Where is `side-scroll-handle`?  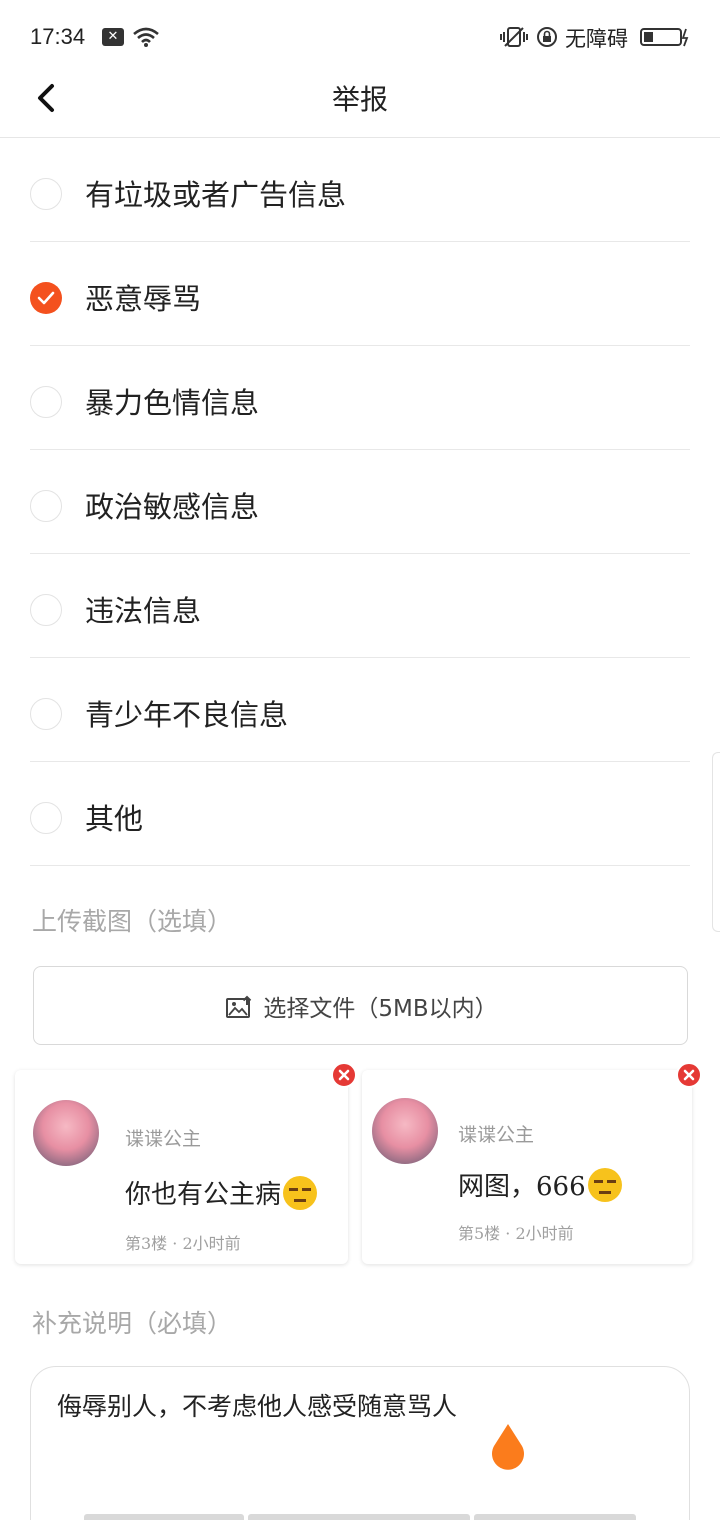 side-scroll-handle is located at coordinates (716, 842).